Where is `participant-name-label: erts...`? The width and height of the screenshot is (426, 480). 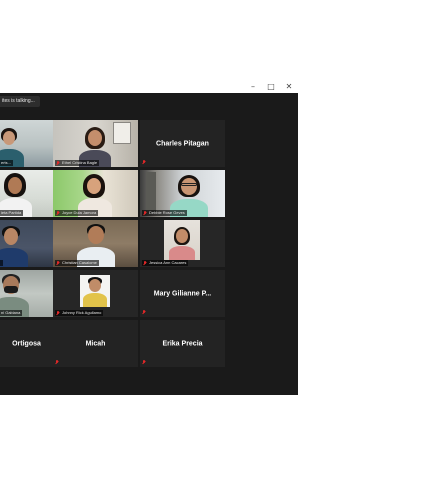
participant-name-label: erts... is located at coordinates (7, 163).